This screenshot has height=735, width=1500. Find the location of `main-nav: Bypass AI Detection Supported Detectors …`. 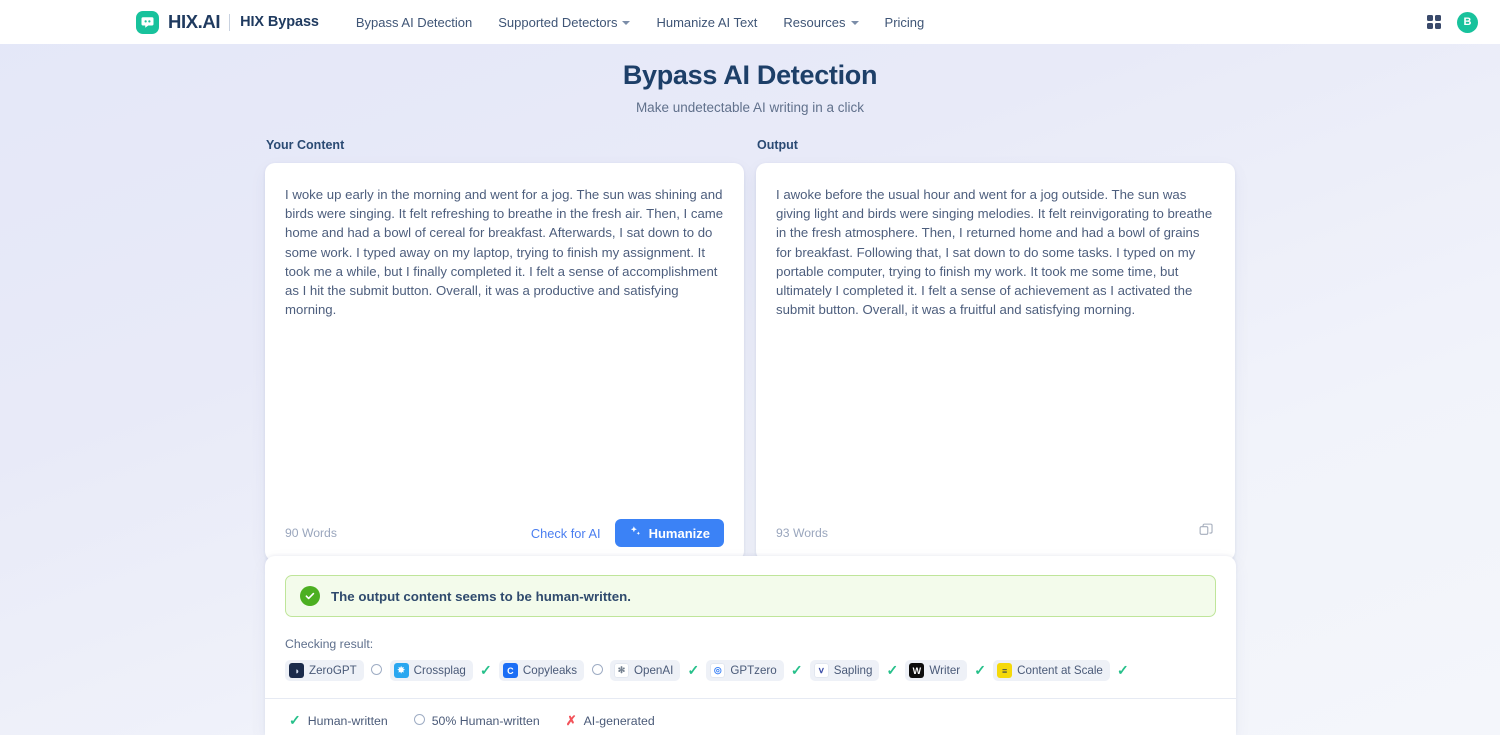

main-nav: Bypass AI Detection Supported Detectors … is located at coordinates (640, 22).